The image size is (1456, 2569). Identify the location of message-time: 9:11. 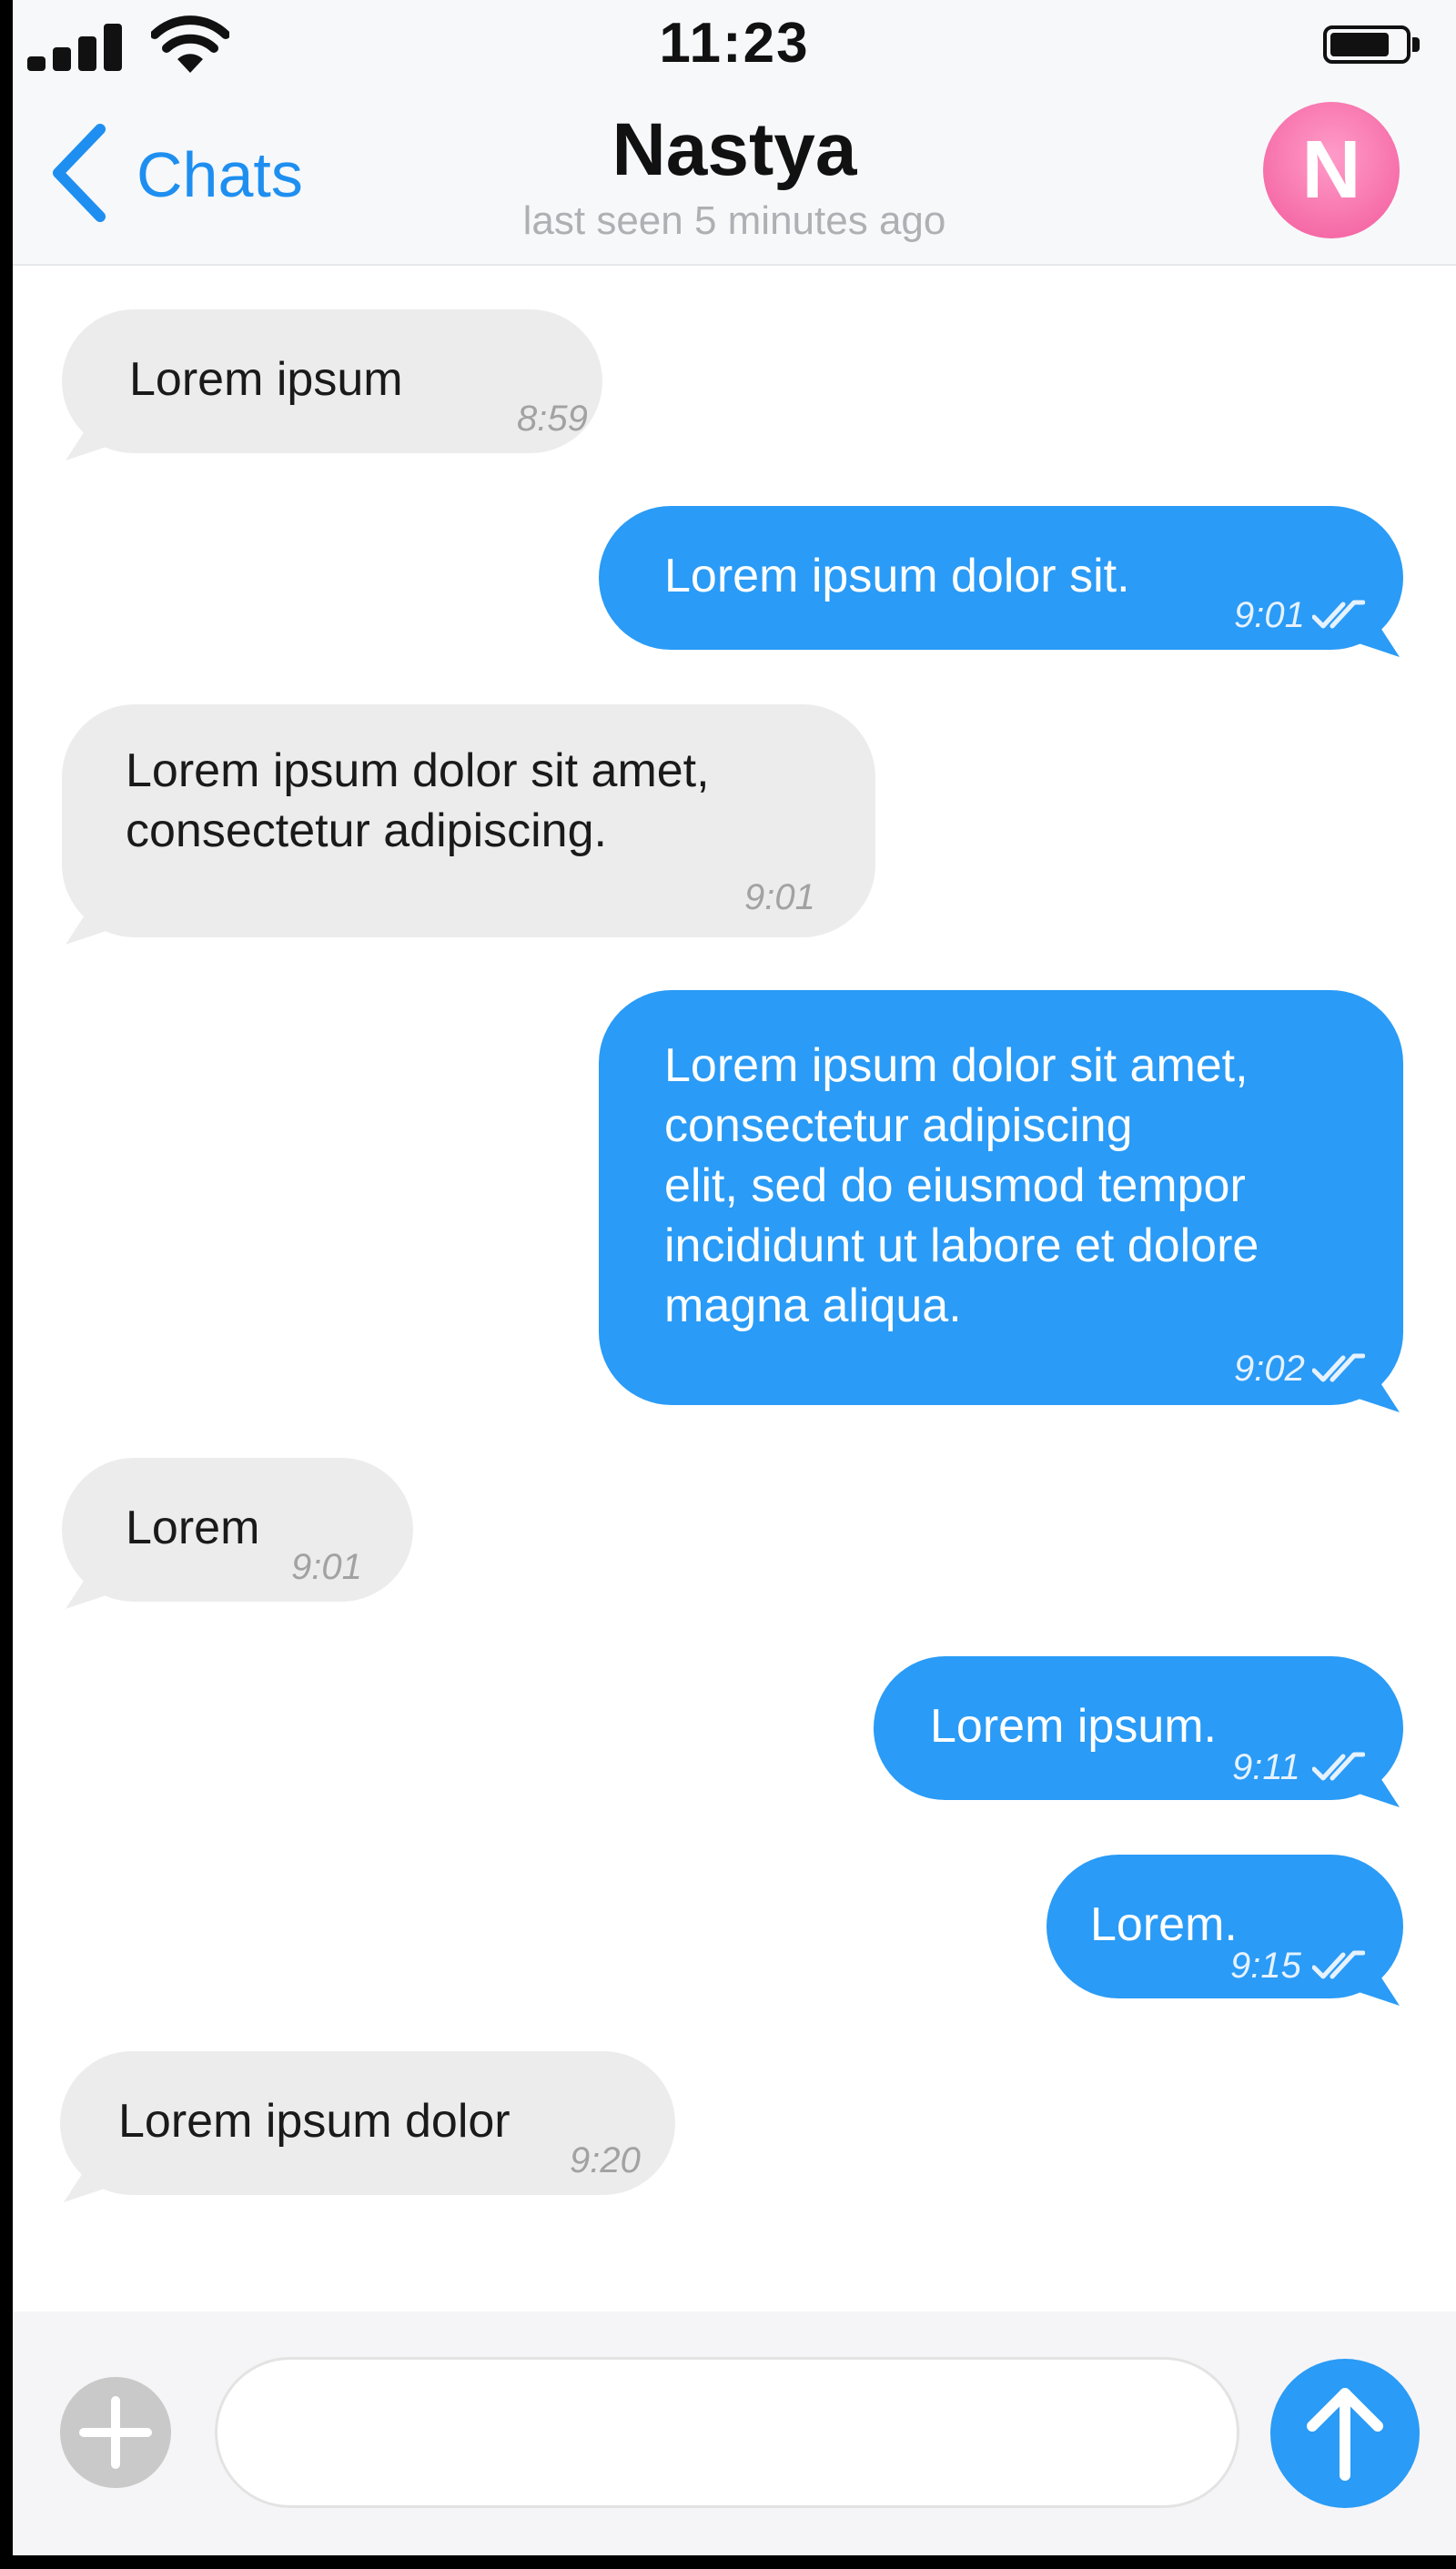
(1266, 1767).